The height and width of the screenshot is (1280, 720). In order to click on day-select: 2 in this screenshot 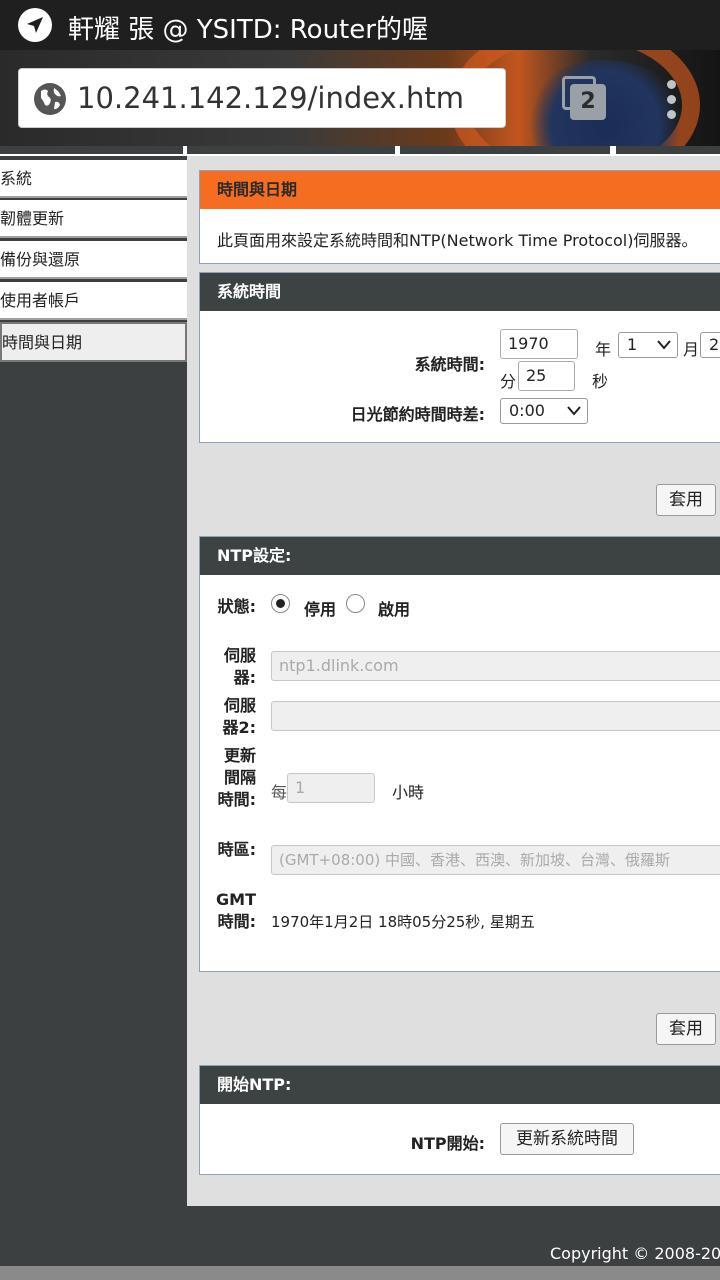, I will do `click(710, 345)`.